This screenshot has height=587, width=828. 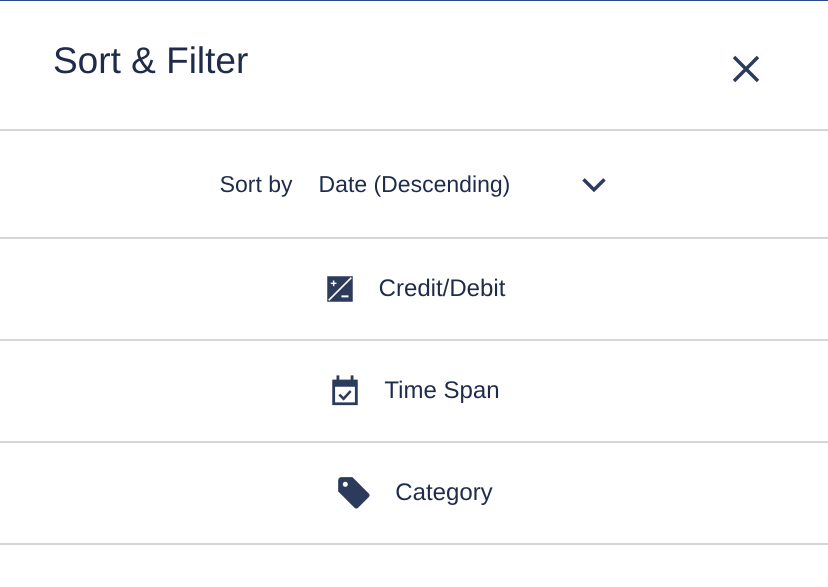 What do you see at coordinates (150, 61) in the screenshot?
I see `panel-title: Sort & Filter` at bounding box center [150, 61].